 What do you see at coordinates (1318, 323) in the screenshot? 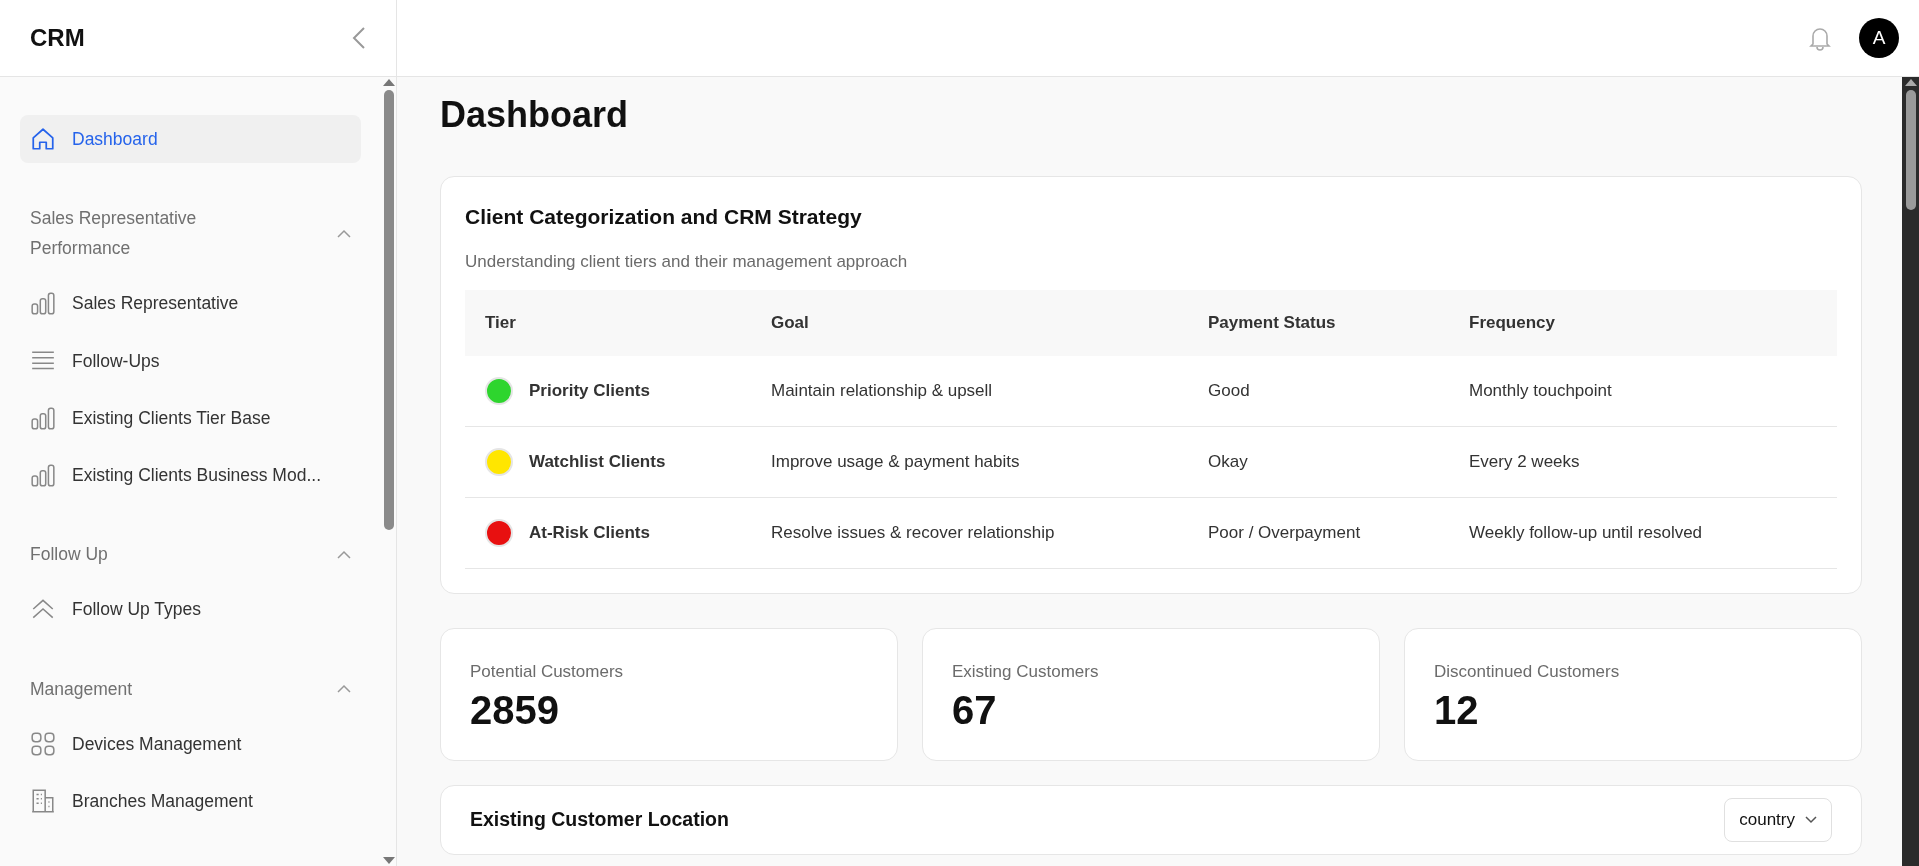
I see `column-header: Payment Status` at bounding box center [1318, 323].